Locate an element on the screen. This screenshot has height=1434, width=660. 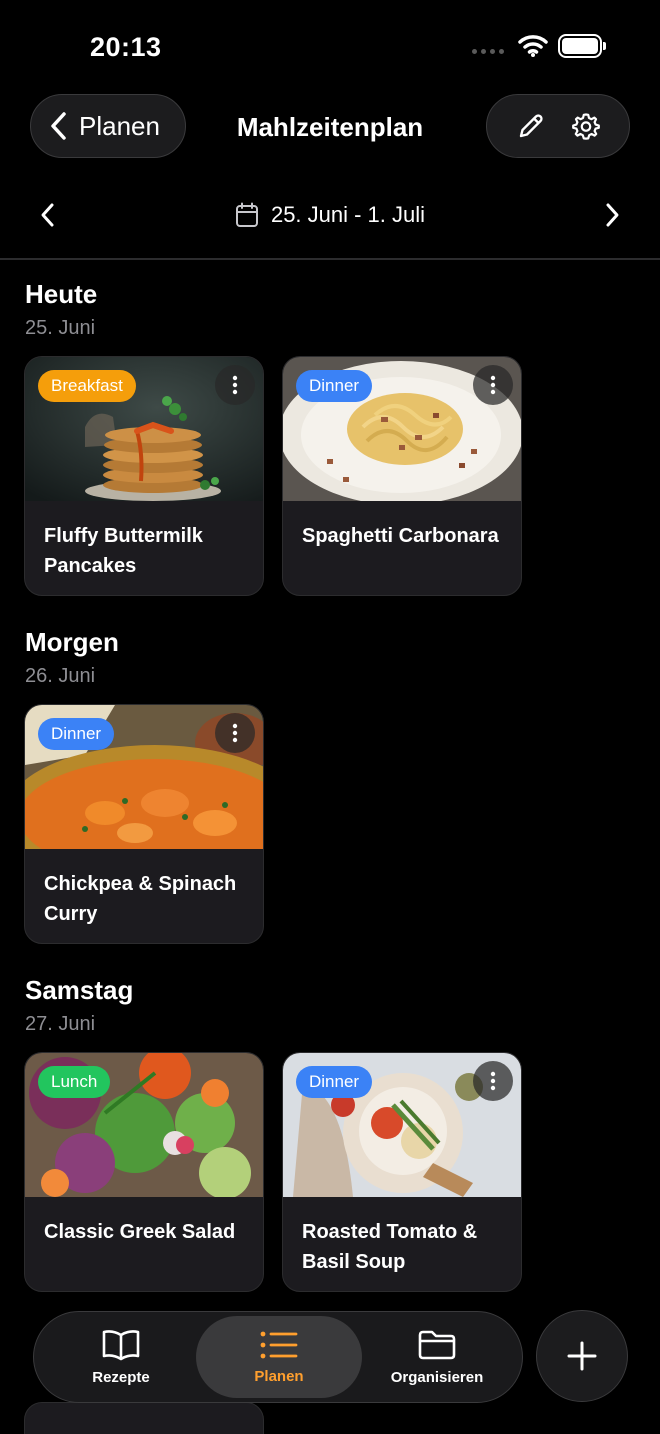
day-title: Morgen is located at coordinates (72, 642).